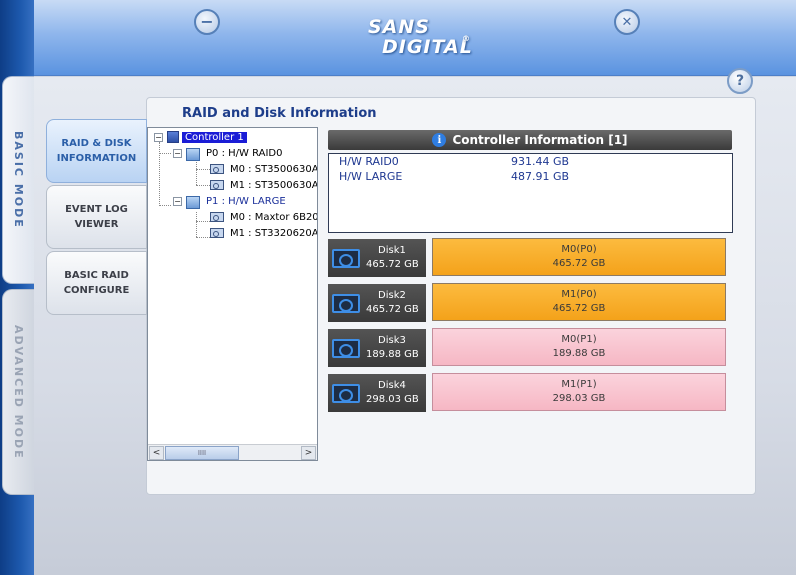 The height and width of the screenshot is (575, 796). I want to click on basic-mode-label: BASIC MODE, so click(18, 180).